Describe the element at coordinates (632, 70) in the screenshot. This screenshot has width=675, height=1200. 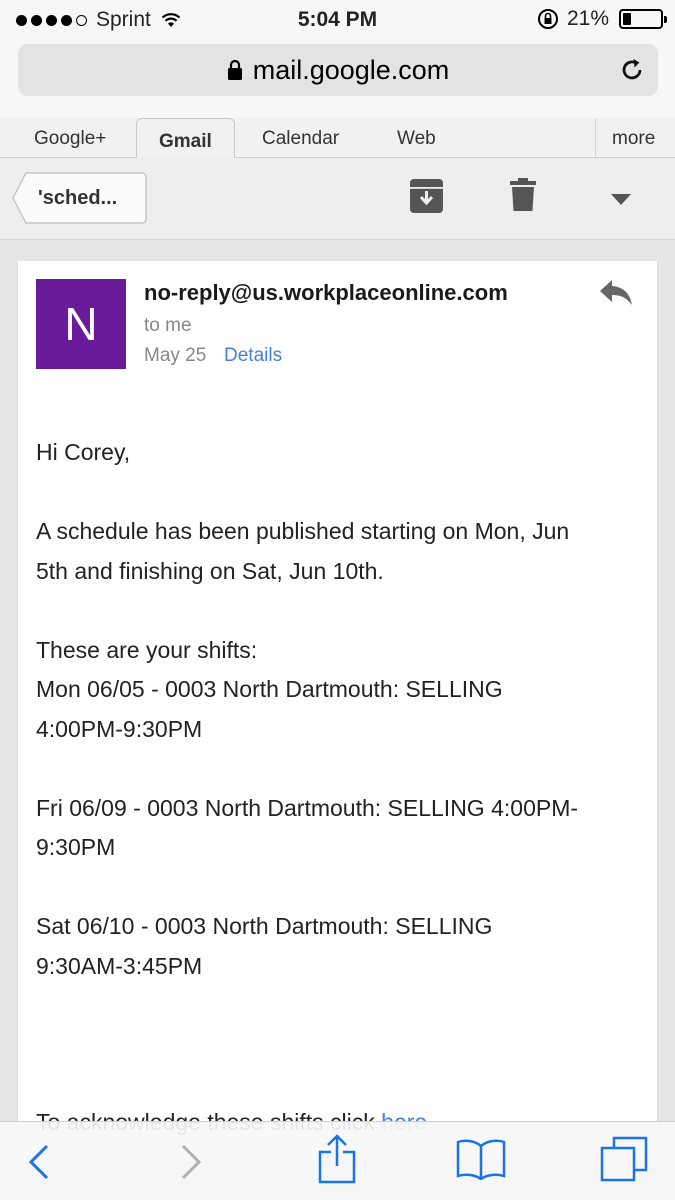
I see `reload-icon` at that location.